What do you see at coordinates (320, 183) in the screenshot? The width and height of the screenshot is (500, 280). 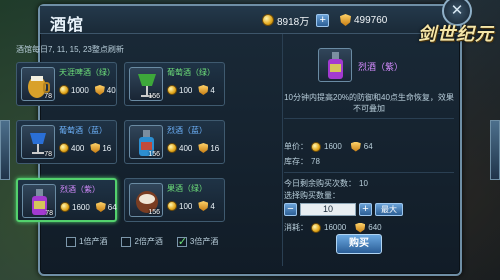 I see `remaining-label: 今日剩余购买次数：` at bounding box center [320, 183].